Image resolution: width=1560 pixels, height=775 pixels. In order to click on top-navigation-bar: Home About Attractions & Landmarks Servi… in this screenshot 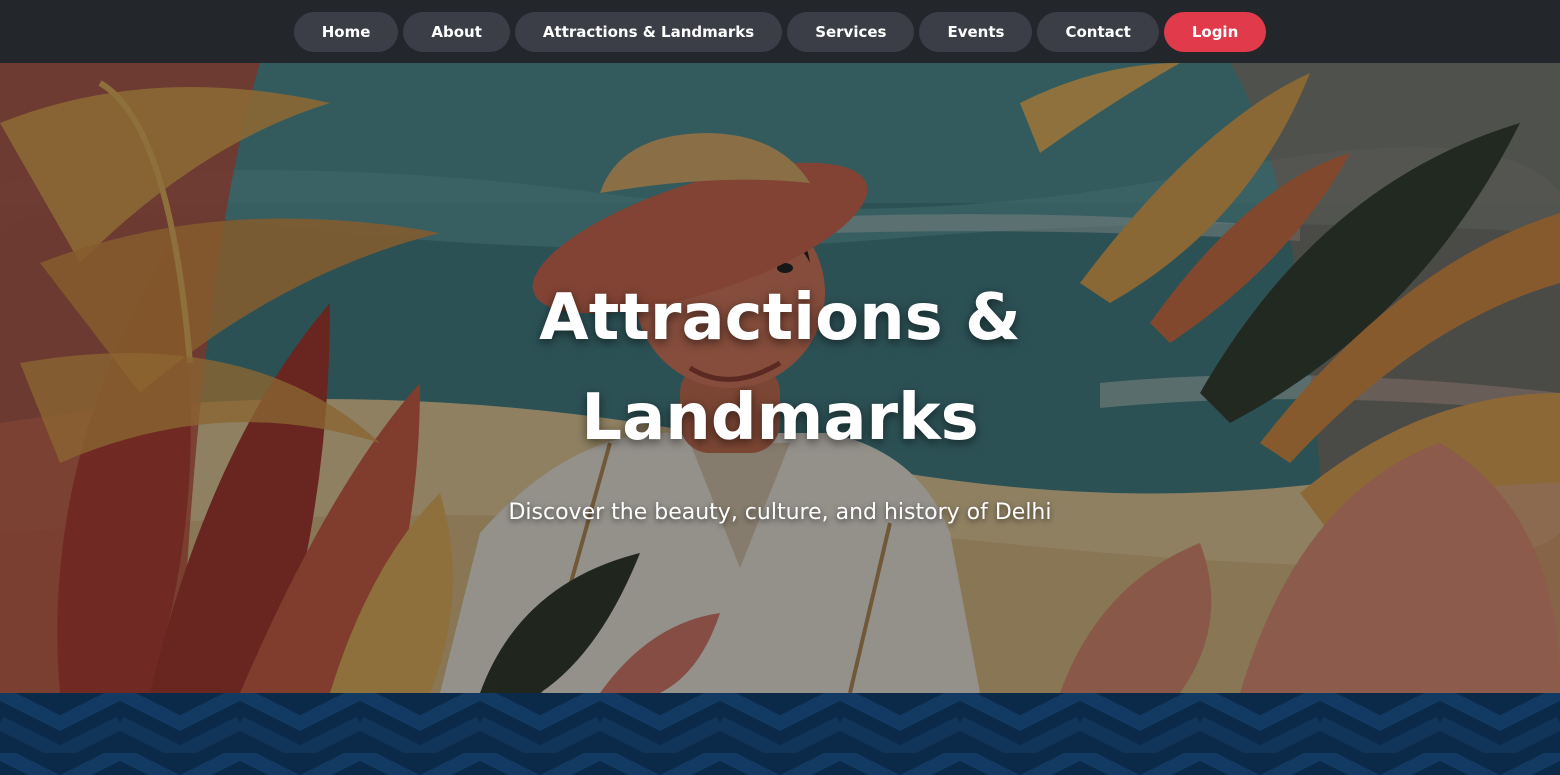, I will do `click(780, 31)`.